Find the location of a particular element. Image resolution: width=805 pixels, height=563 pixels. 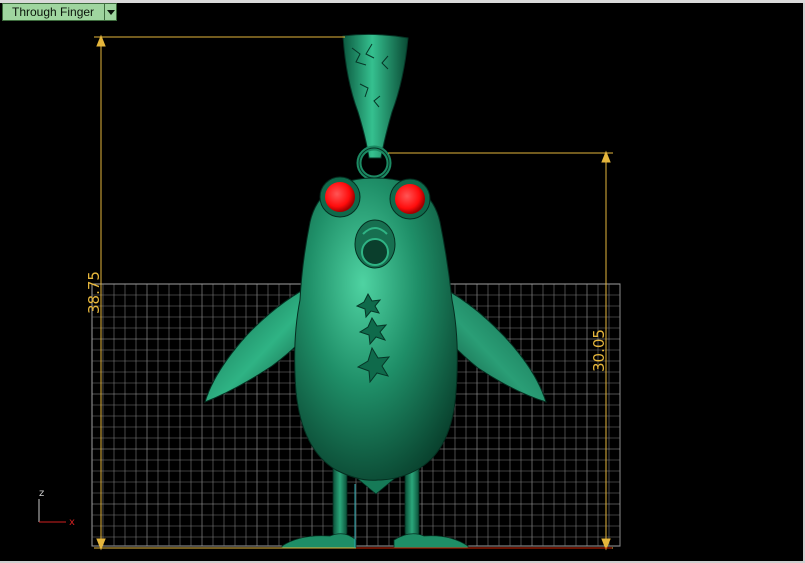

z-axis-label: z is located at coordinates (41, 493).